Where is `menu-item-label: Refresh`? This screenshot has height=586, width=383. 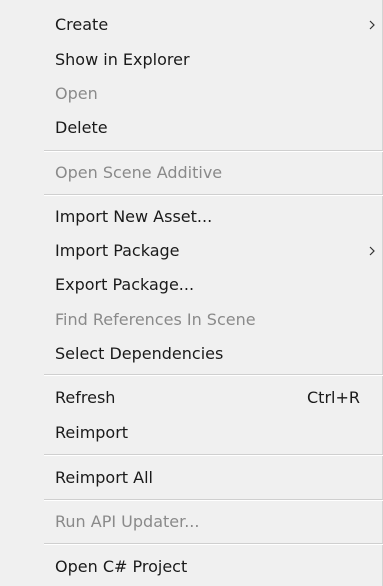
menu-item-label: Refresh is located at coordinates (85, 397).